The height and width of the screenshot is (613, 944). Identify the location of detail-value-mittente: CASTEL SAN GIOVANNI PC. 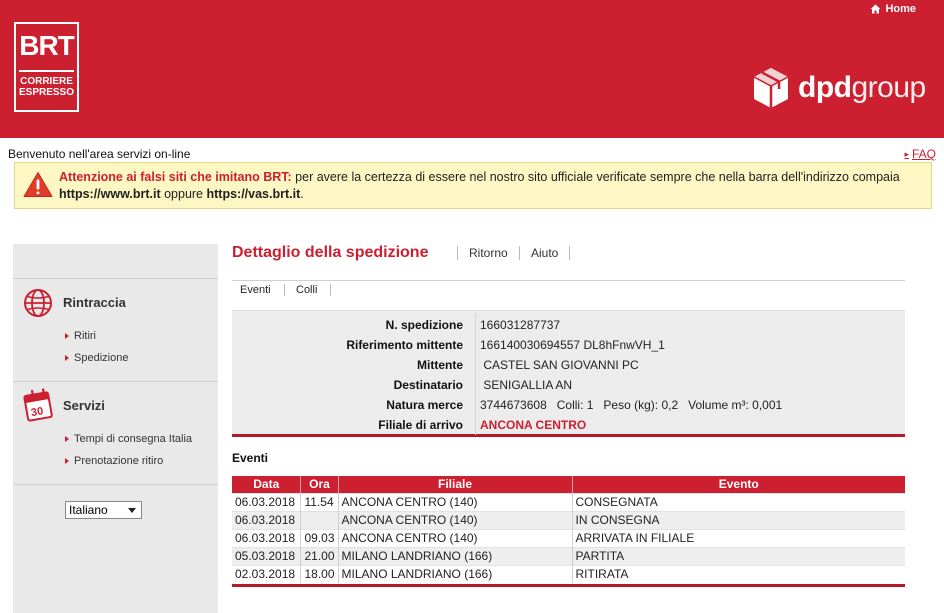
(559, 365).